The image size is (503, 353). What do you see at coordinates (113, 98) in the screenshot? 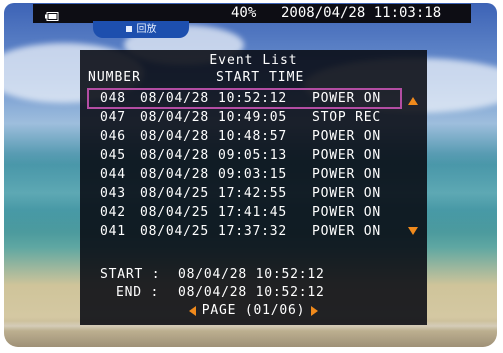
I see `event-number: 048` at bounding box center [113, 98].